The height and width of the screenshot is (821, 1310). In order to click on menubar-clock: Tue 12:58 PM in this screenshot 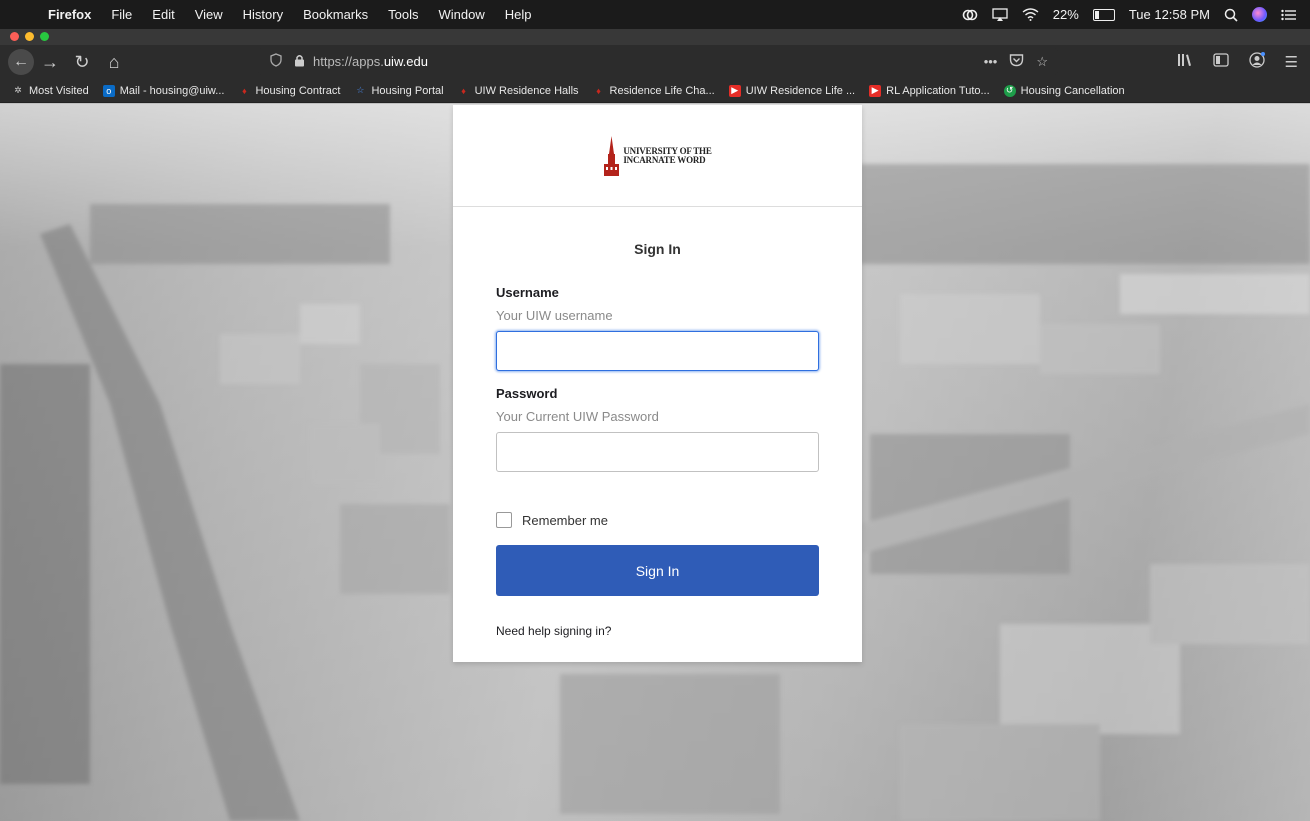, I will do `click(1169, 14)`.